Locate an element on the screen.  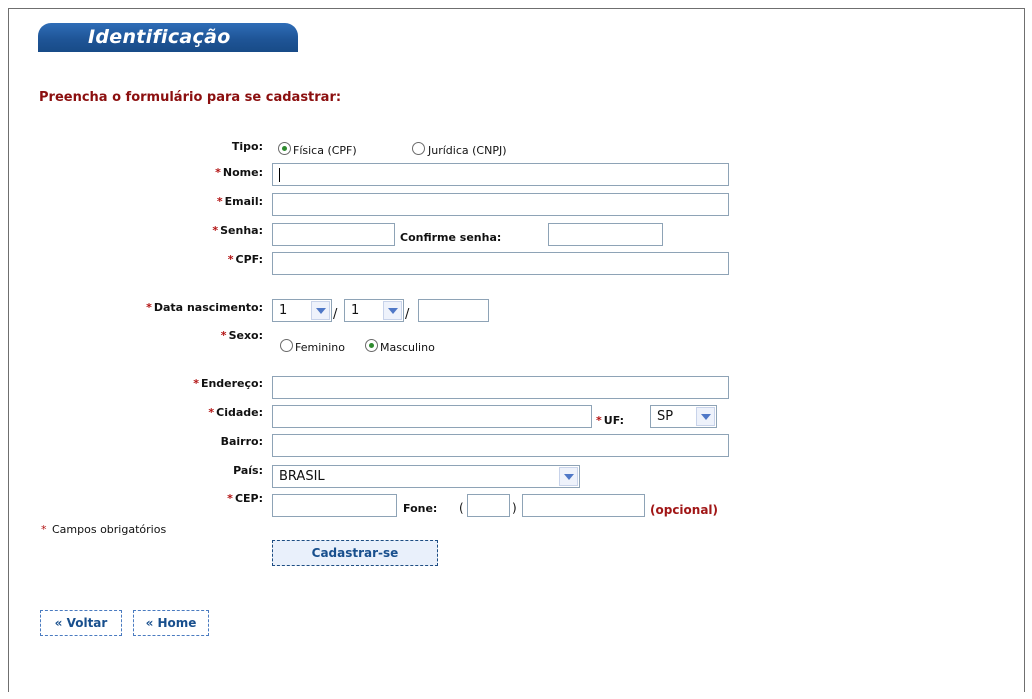
required-marker: * is located at coordinates (218, 172).